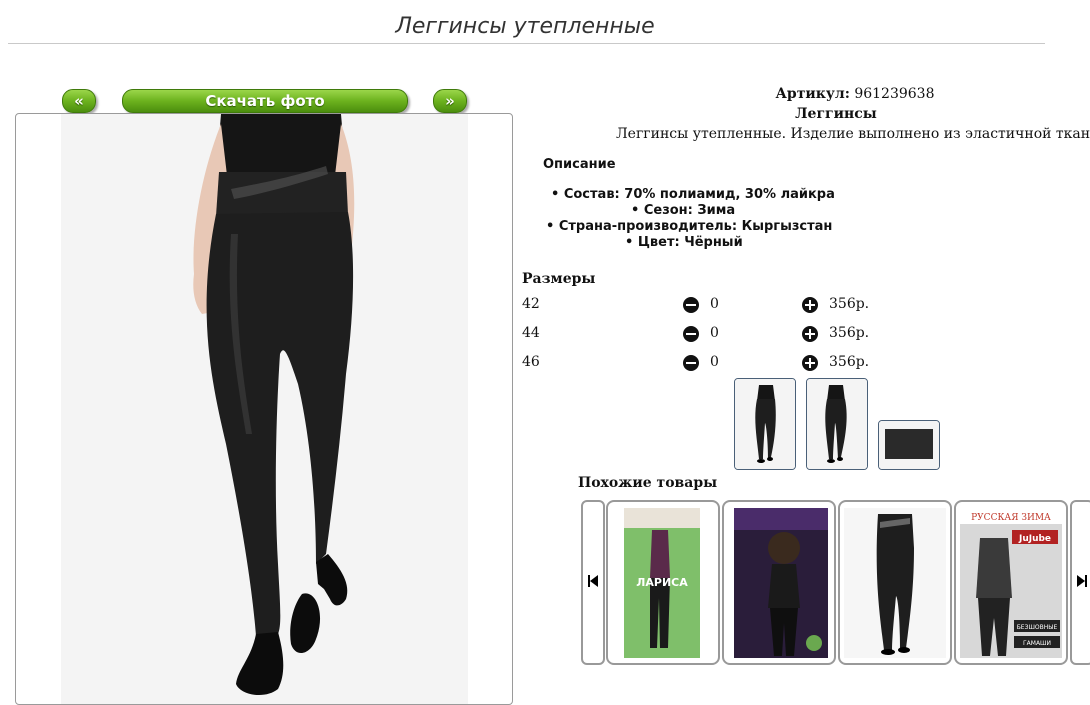 The height and width of the screenshot is (705, 1090). What do you see at coordinates (894, 94) in the screenshot?
I see `article-value: 961239638` at bounding box center [894, 94].